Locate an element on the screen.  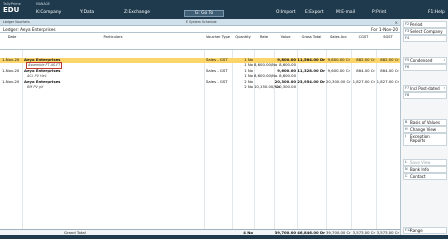
f6-button: F6 is located at coordinates (425, 67).